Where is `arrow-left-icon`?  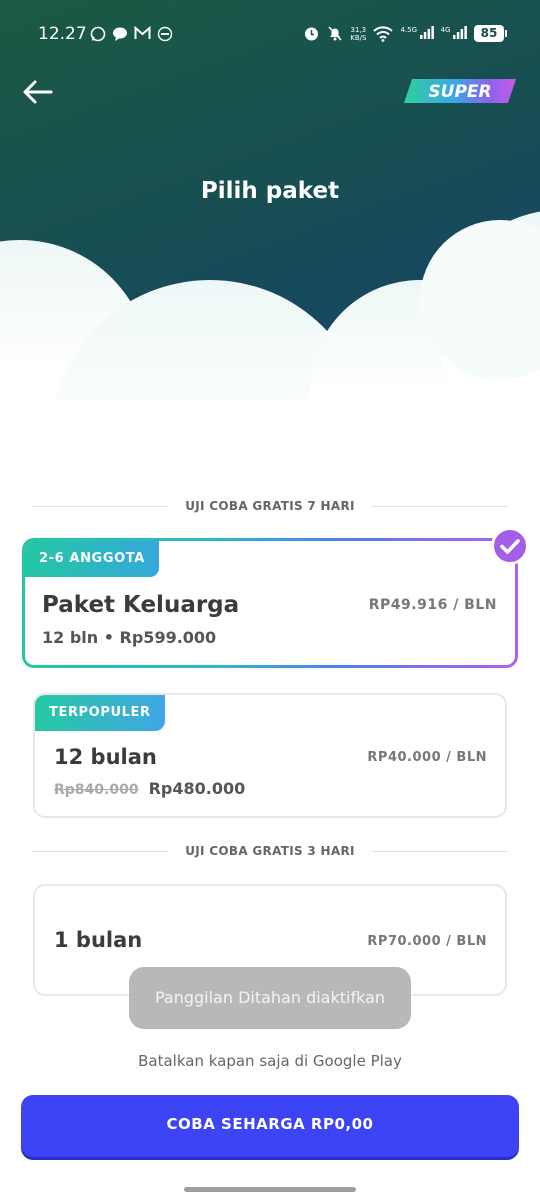
arrow-left-icon is located at coordinates (38, 92).